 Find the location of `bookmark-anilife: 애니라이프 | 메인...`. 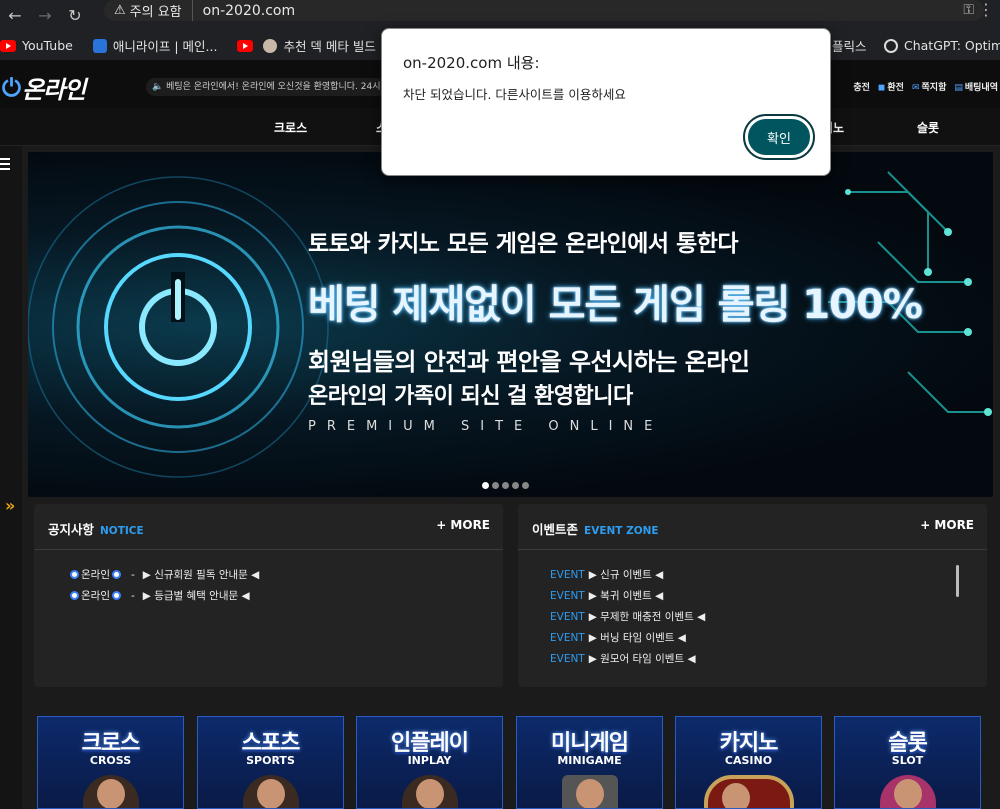

bookmark-anilife: 애니라이프 | 메인... is located at coordinates (154, 45).